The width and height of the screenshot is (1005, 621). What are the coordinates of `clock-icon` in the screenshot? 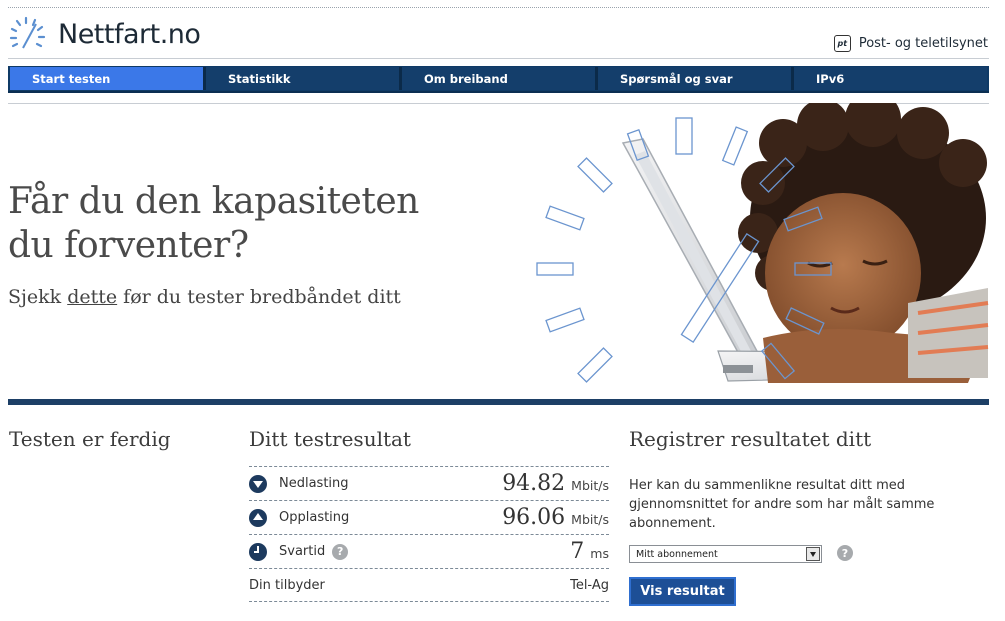 It's located at (258, 551).